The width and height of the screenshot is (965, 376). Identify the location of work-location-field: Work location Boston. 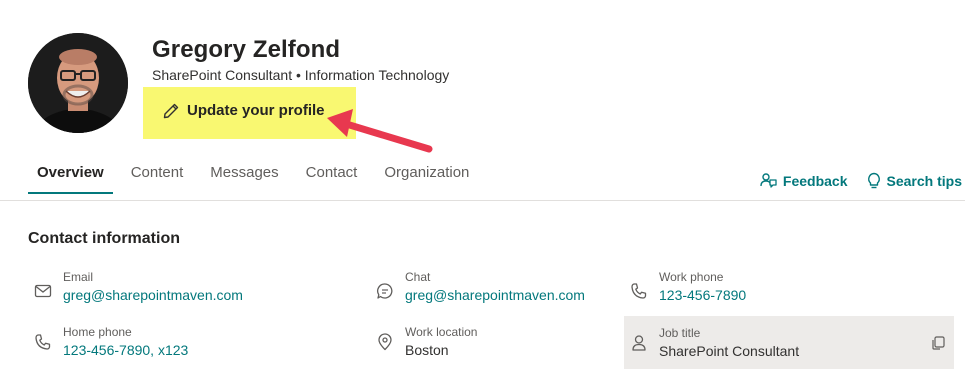
(490, 347).